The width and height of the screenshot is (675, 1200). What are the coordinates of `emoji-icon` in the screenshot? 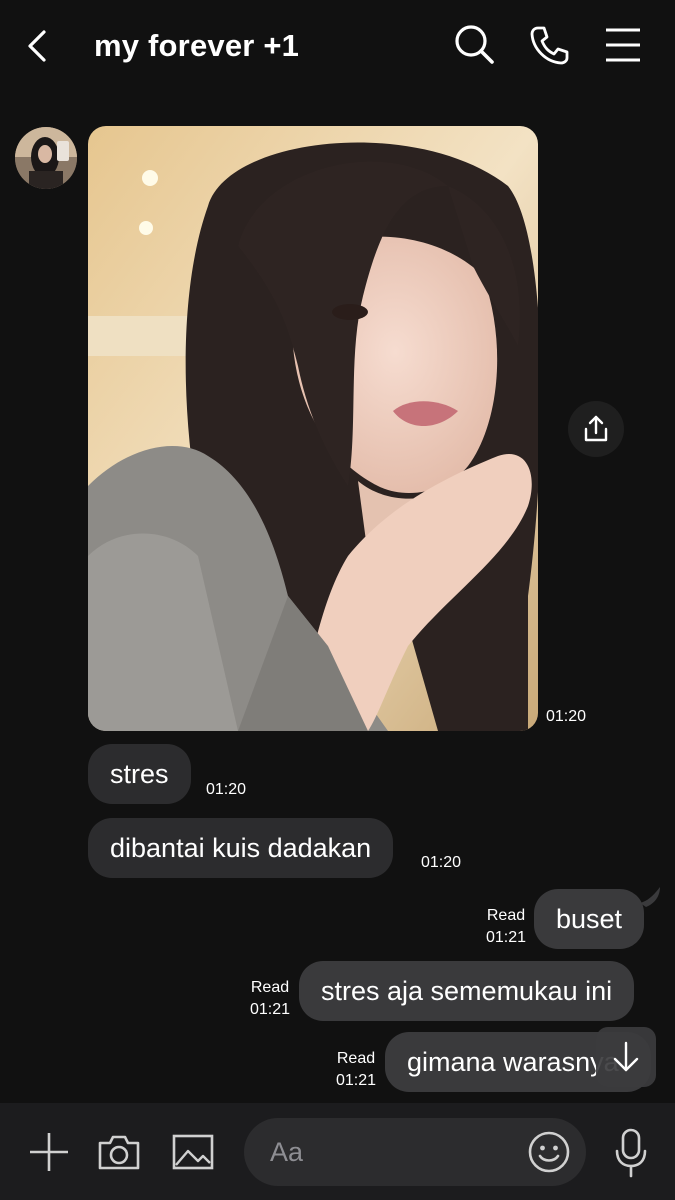 It's located at (549, 1152).